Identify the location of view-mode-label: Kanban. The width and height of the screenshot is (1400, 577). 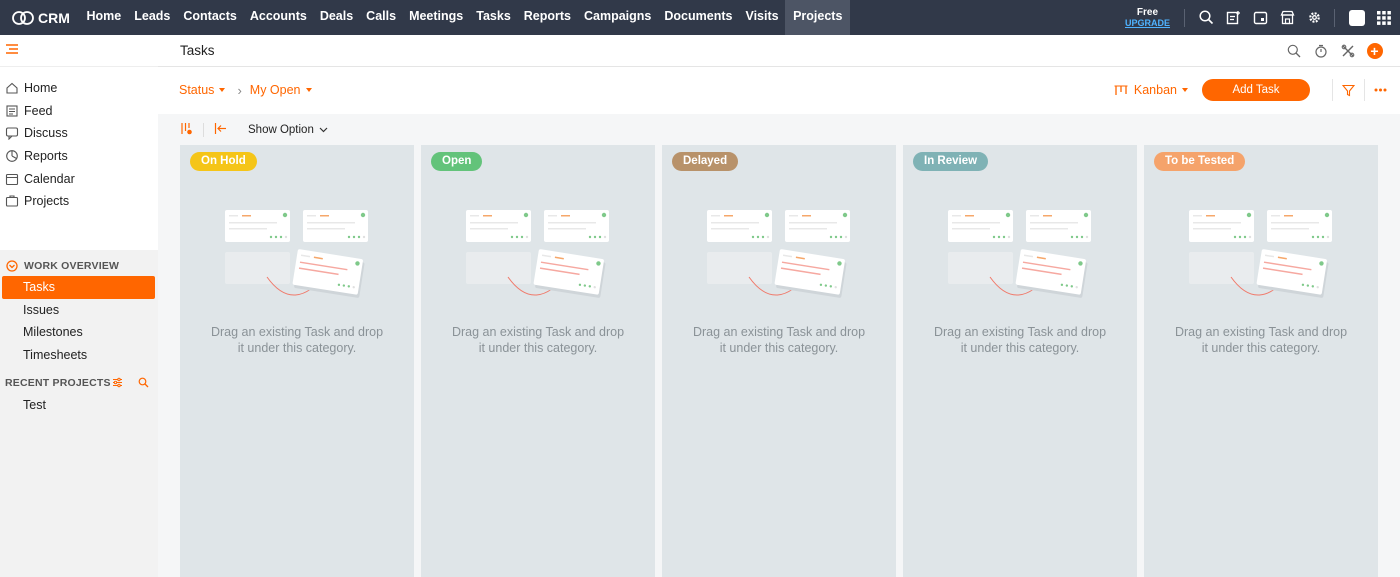
(1155, 90).